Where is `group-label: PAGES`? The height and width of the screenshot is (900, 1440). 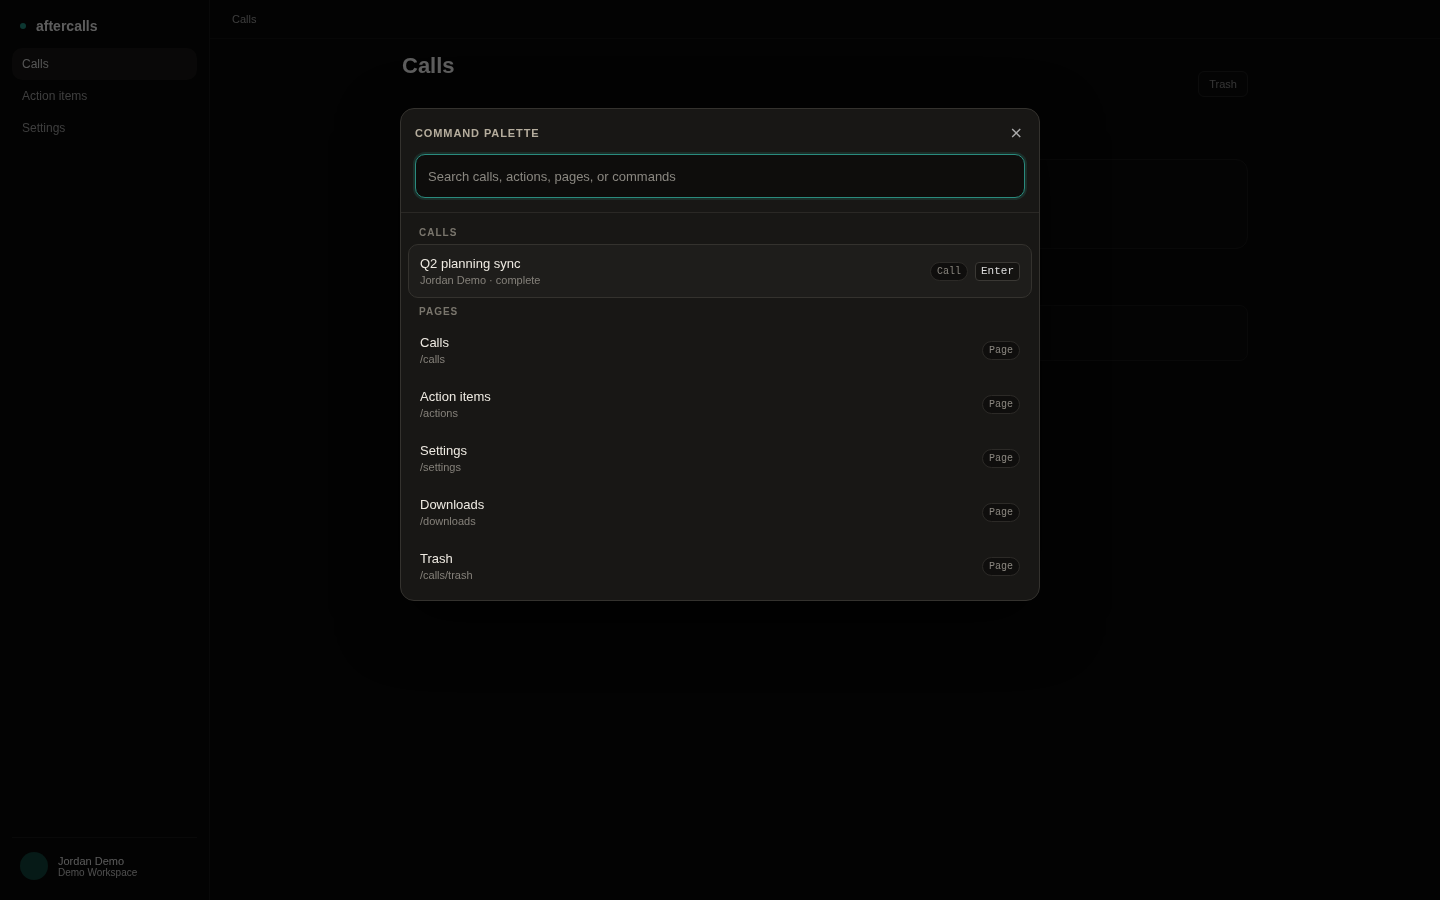
group-label: PAGES is located at coordinates (439, 312).